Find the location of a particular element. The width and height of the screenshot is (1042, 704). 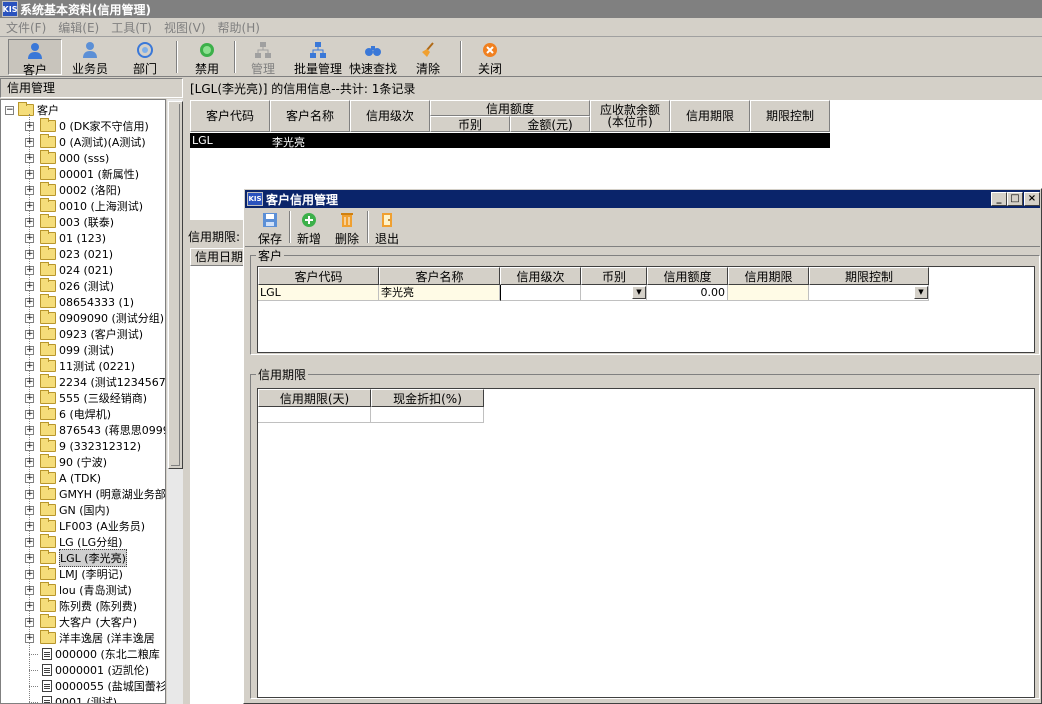

credit-date-grid: 信用日期 is located at coordinates (220, 476).